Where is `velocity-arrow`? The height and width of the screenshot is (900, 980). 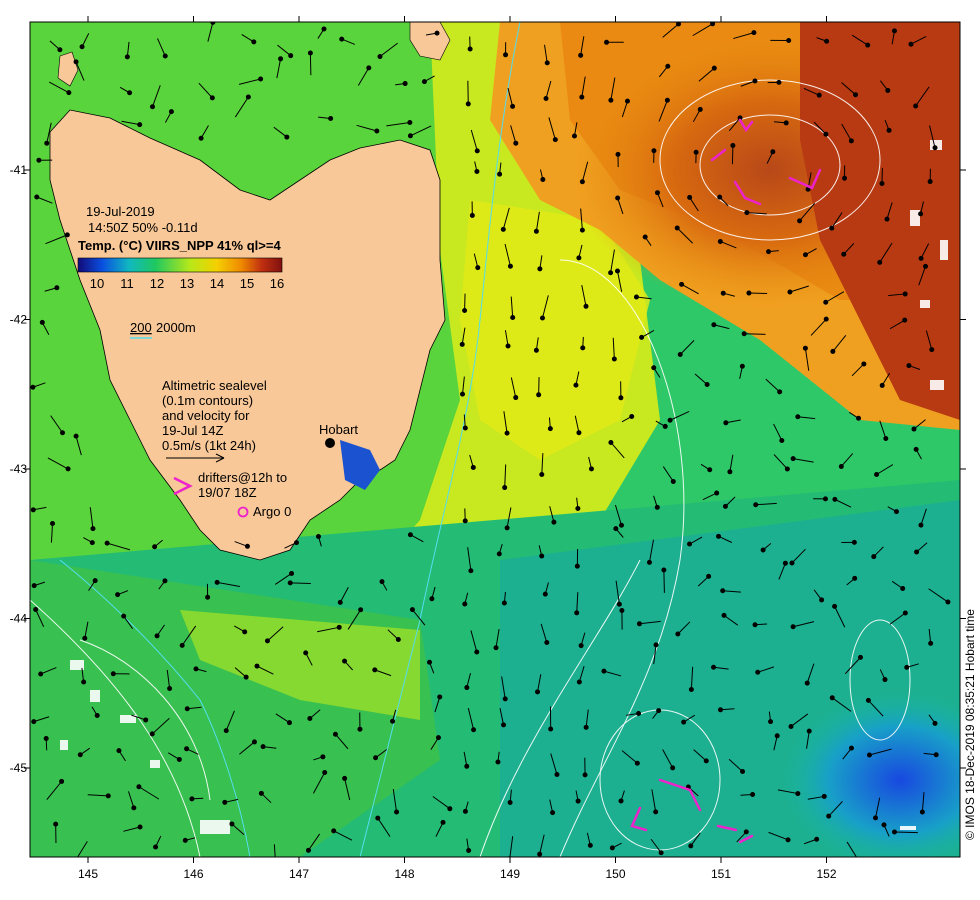 velocity-arrow is located at coordinates (300, 583).